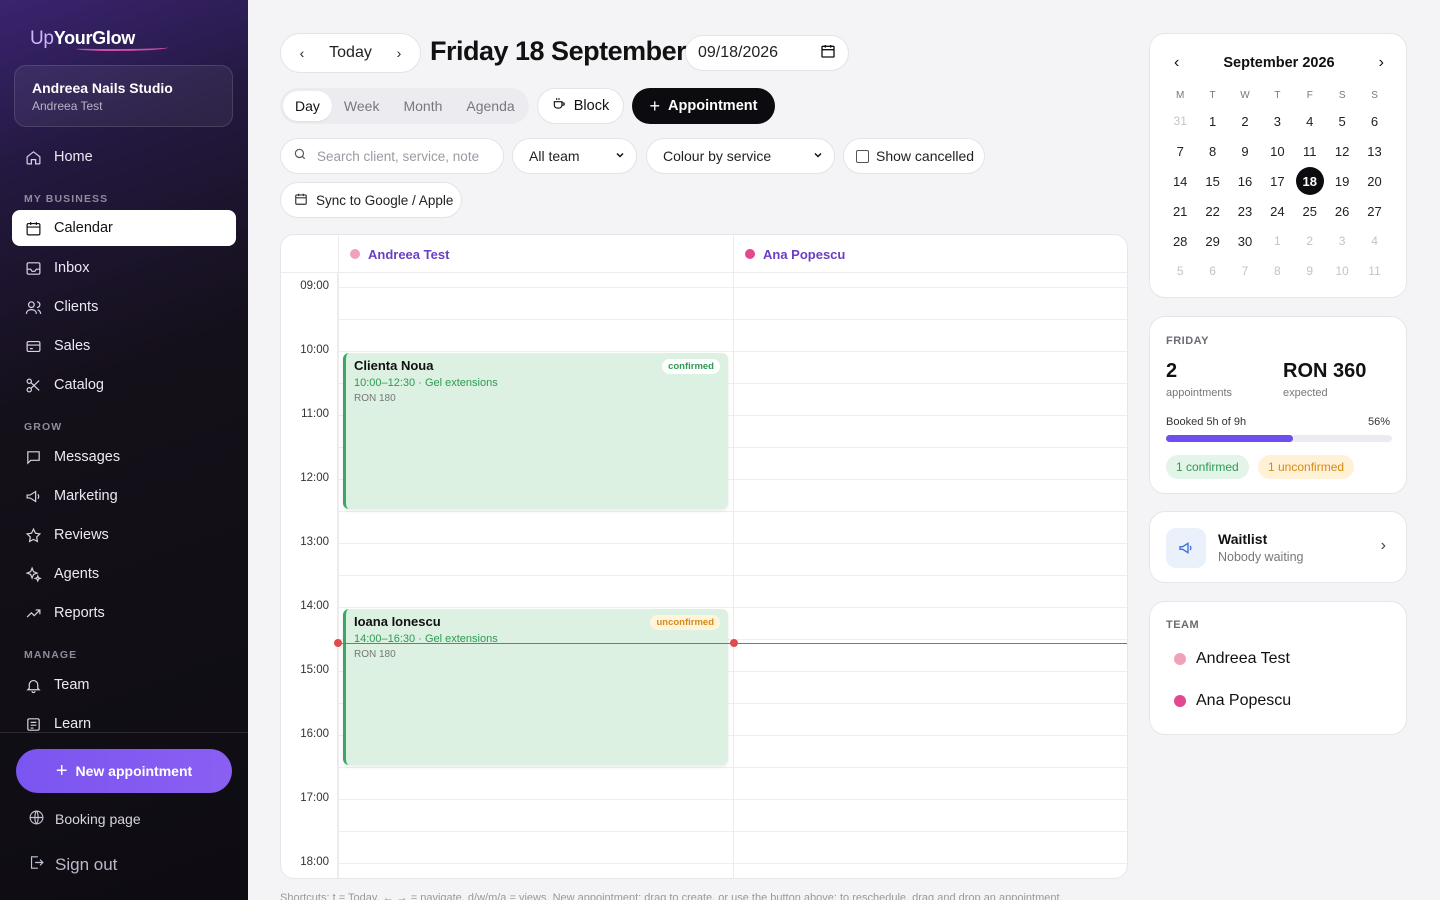  What do you see at coordinates (1342, 181) in the screenshot?
I see `calendar-day: 19` at bounding box center [1342, 181].